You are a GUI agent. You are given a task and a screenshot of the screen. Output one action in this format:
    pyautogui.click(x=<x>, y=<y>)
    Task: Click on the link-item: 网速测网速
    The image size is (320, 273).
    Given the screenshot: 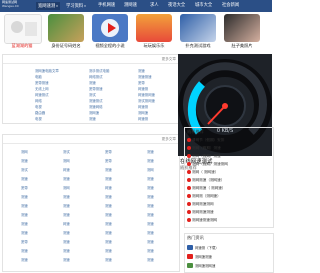 What is the action you would take?
    pyautogui.click(x=146, y=95)
    